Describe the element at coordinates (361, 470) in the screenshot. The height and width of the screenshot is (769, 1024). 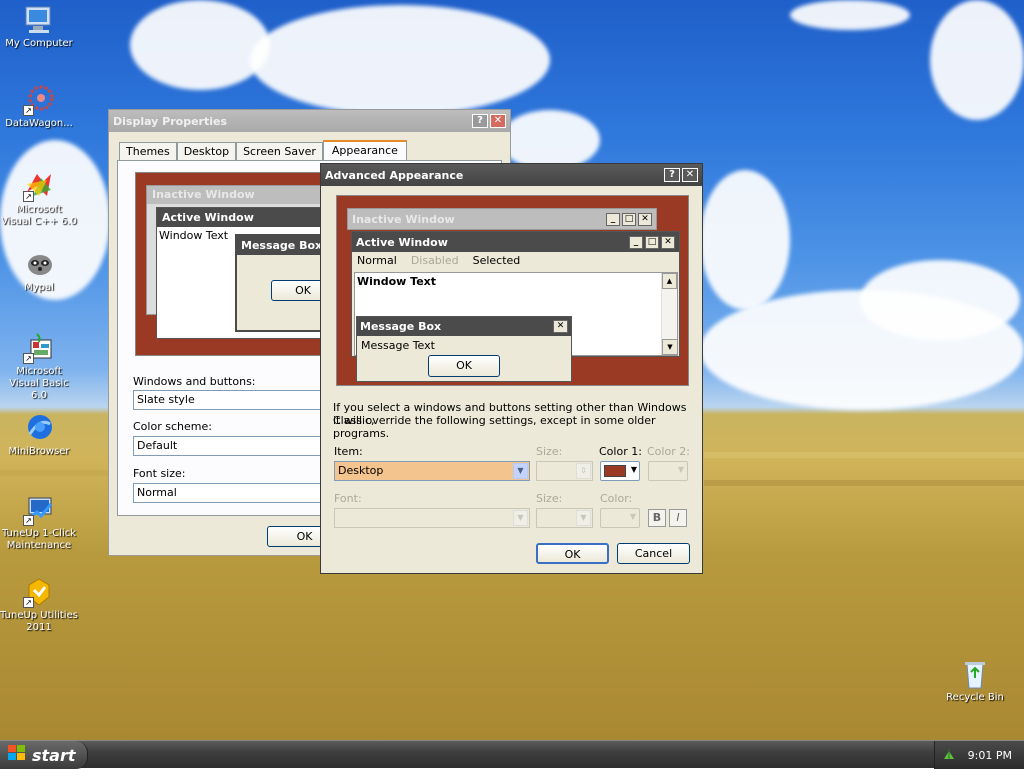
I see `item-value: Desktop` at that location.